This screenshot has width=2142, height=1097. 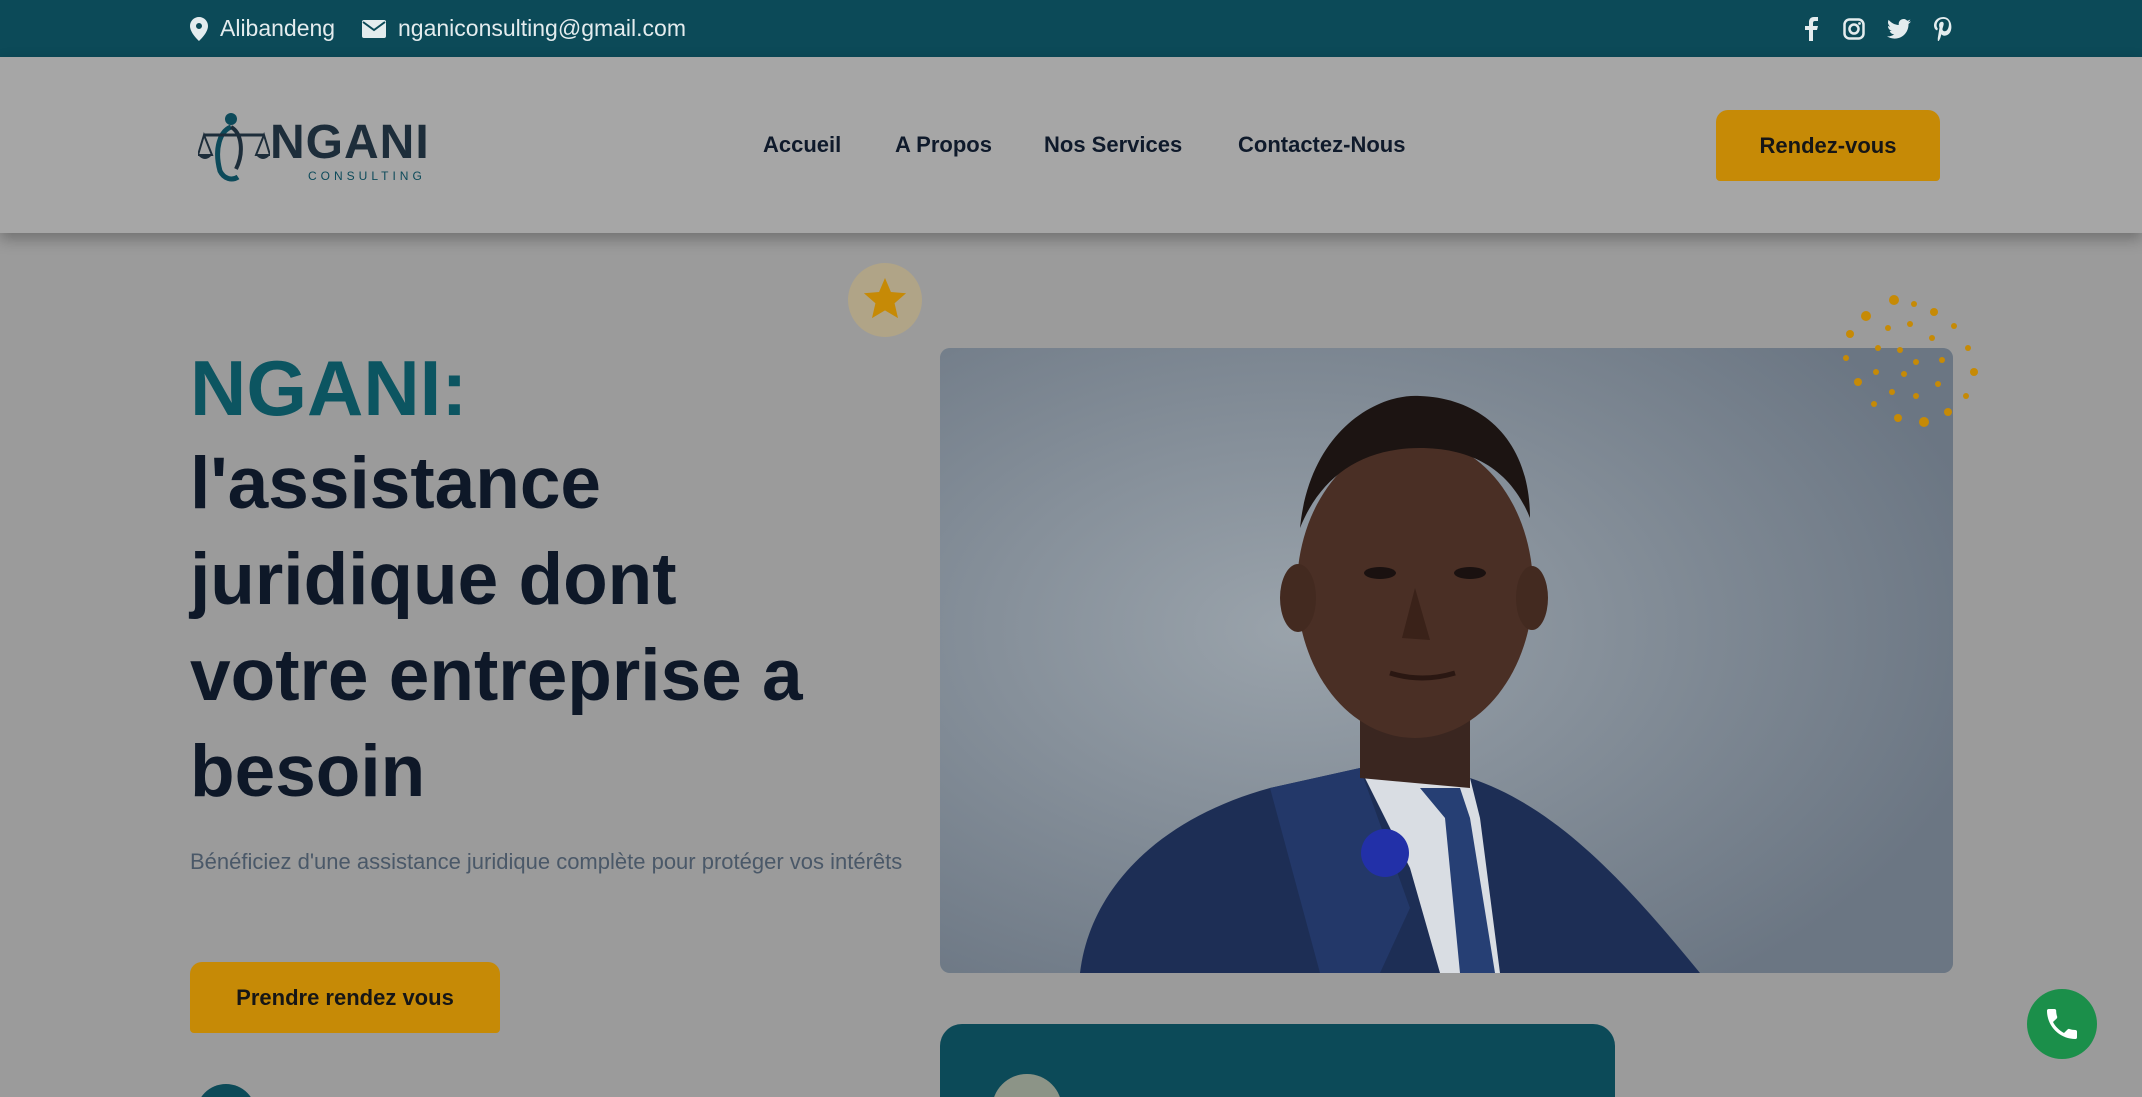 I want to click on nav-contactez-nous: Contactez-Nous, so click(x=1321, y=145).